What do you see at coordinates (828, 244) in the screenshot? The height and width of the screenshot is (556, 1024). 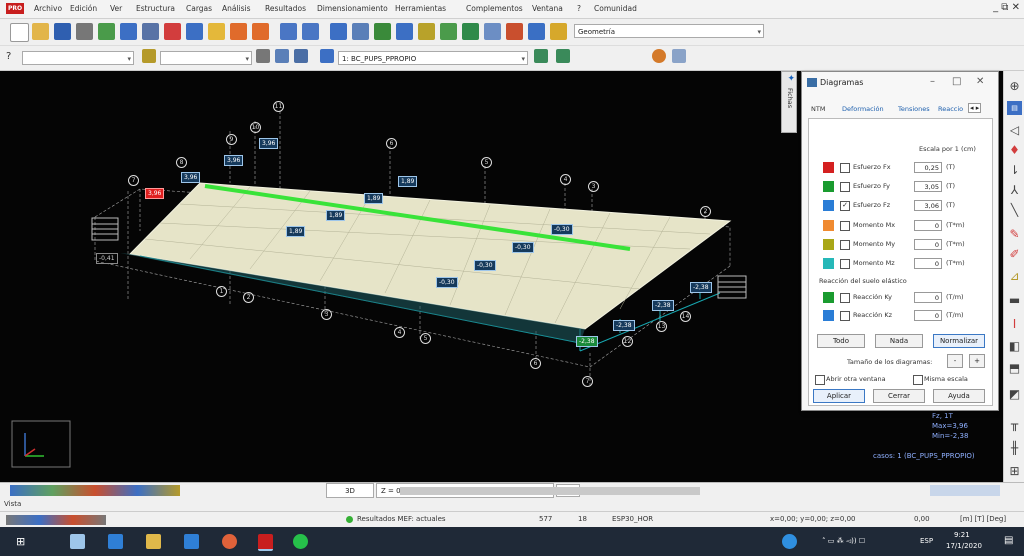 I see `my-color-swatch` at bounding box center [828, 244].